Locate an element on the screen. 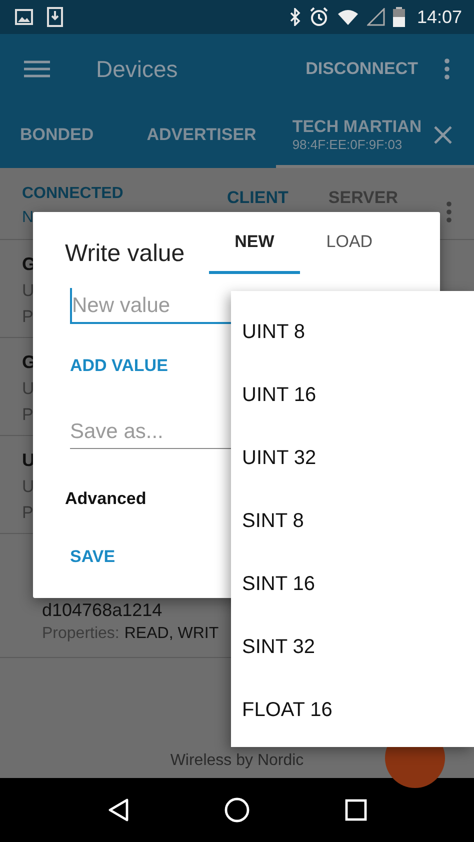  menu-item: FLOAT 16 is located at coordinates (352, 710).